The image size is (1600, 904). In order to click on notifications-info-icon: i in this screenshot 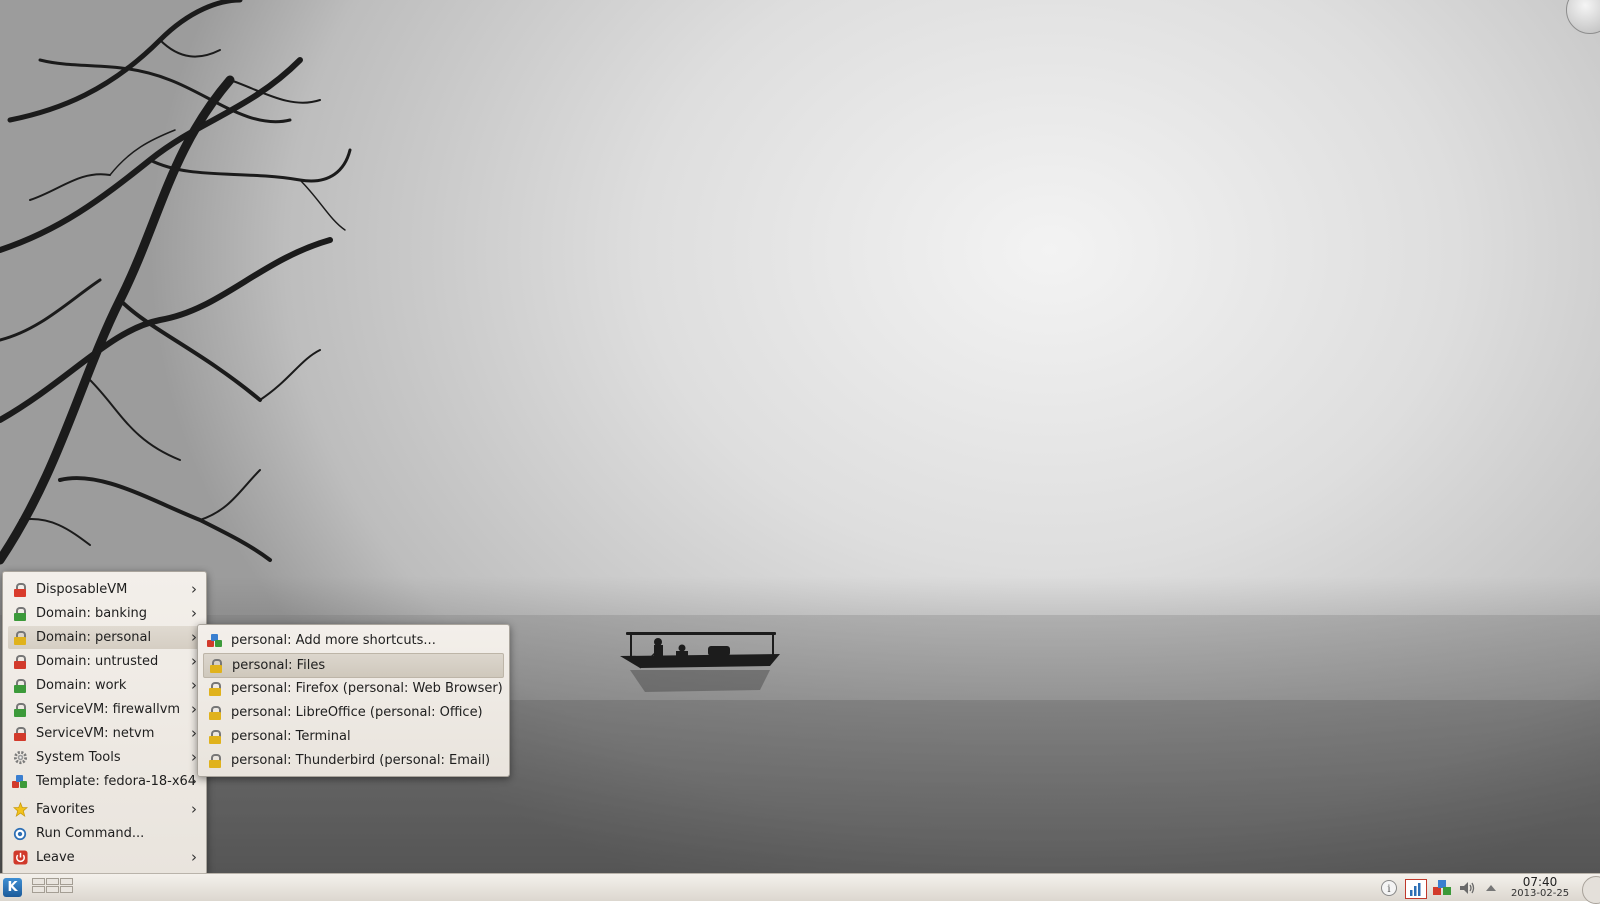, I will do `click(1389, 888)`.